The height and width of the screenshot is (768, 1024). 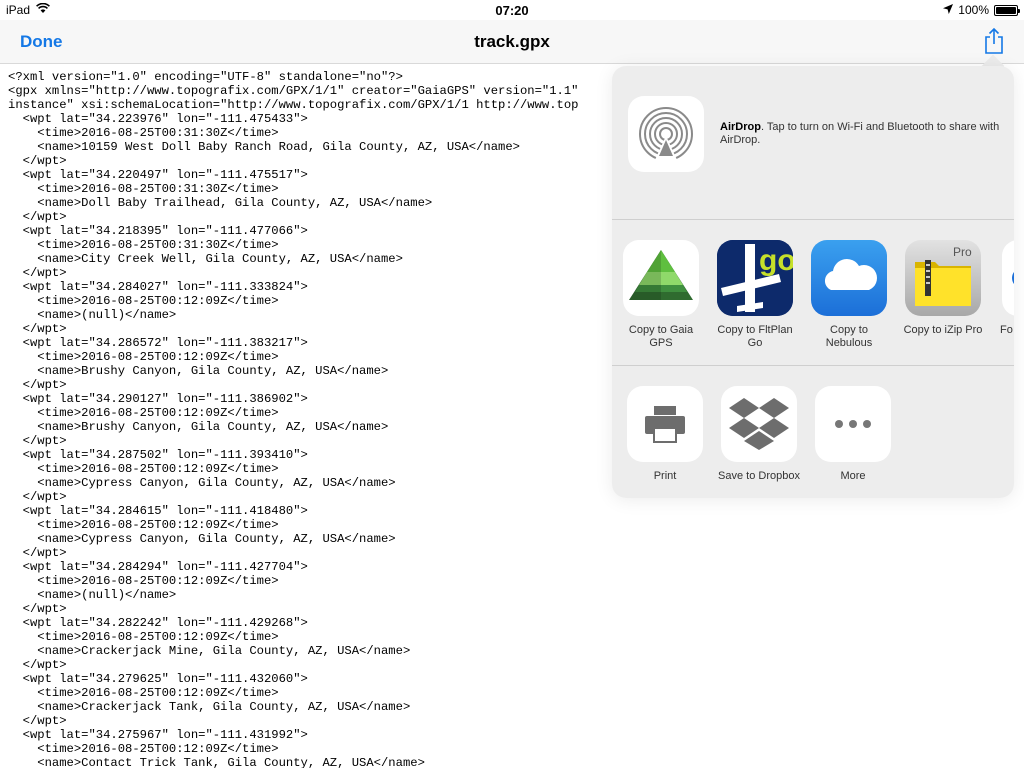 I want to click on location-arrow-icon, so click(x=948, y=10).